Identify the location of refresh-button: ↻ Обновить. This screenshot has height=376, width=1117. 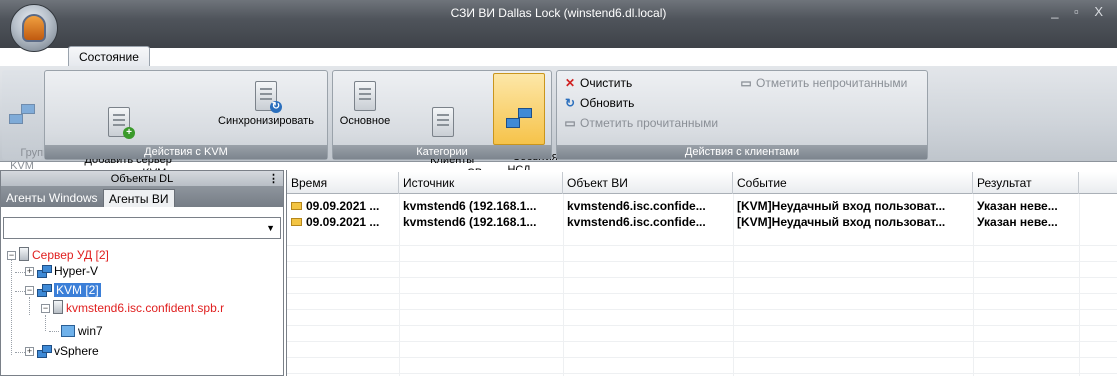
(598, 103).